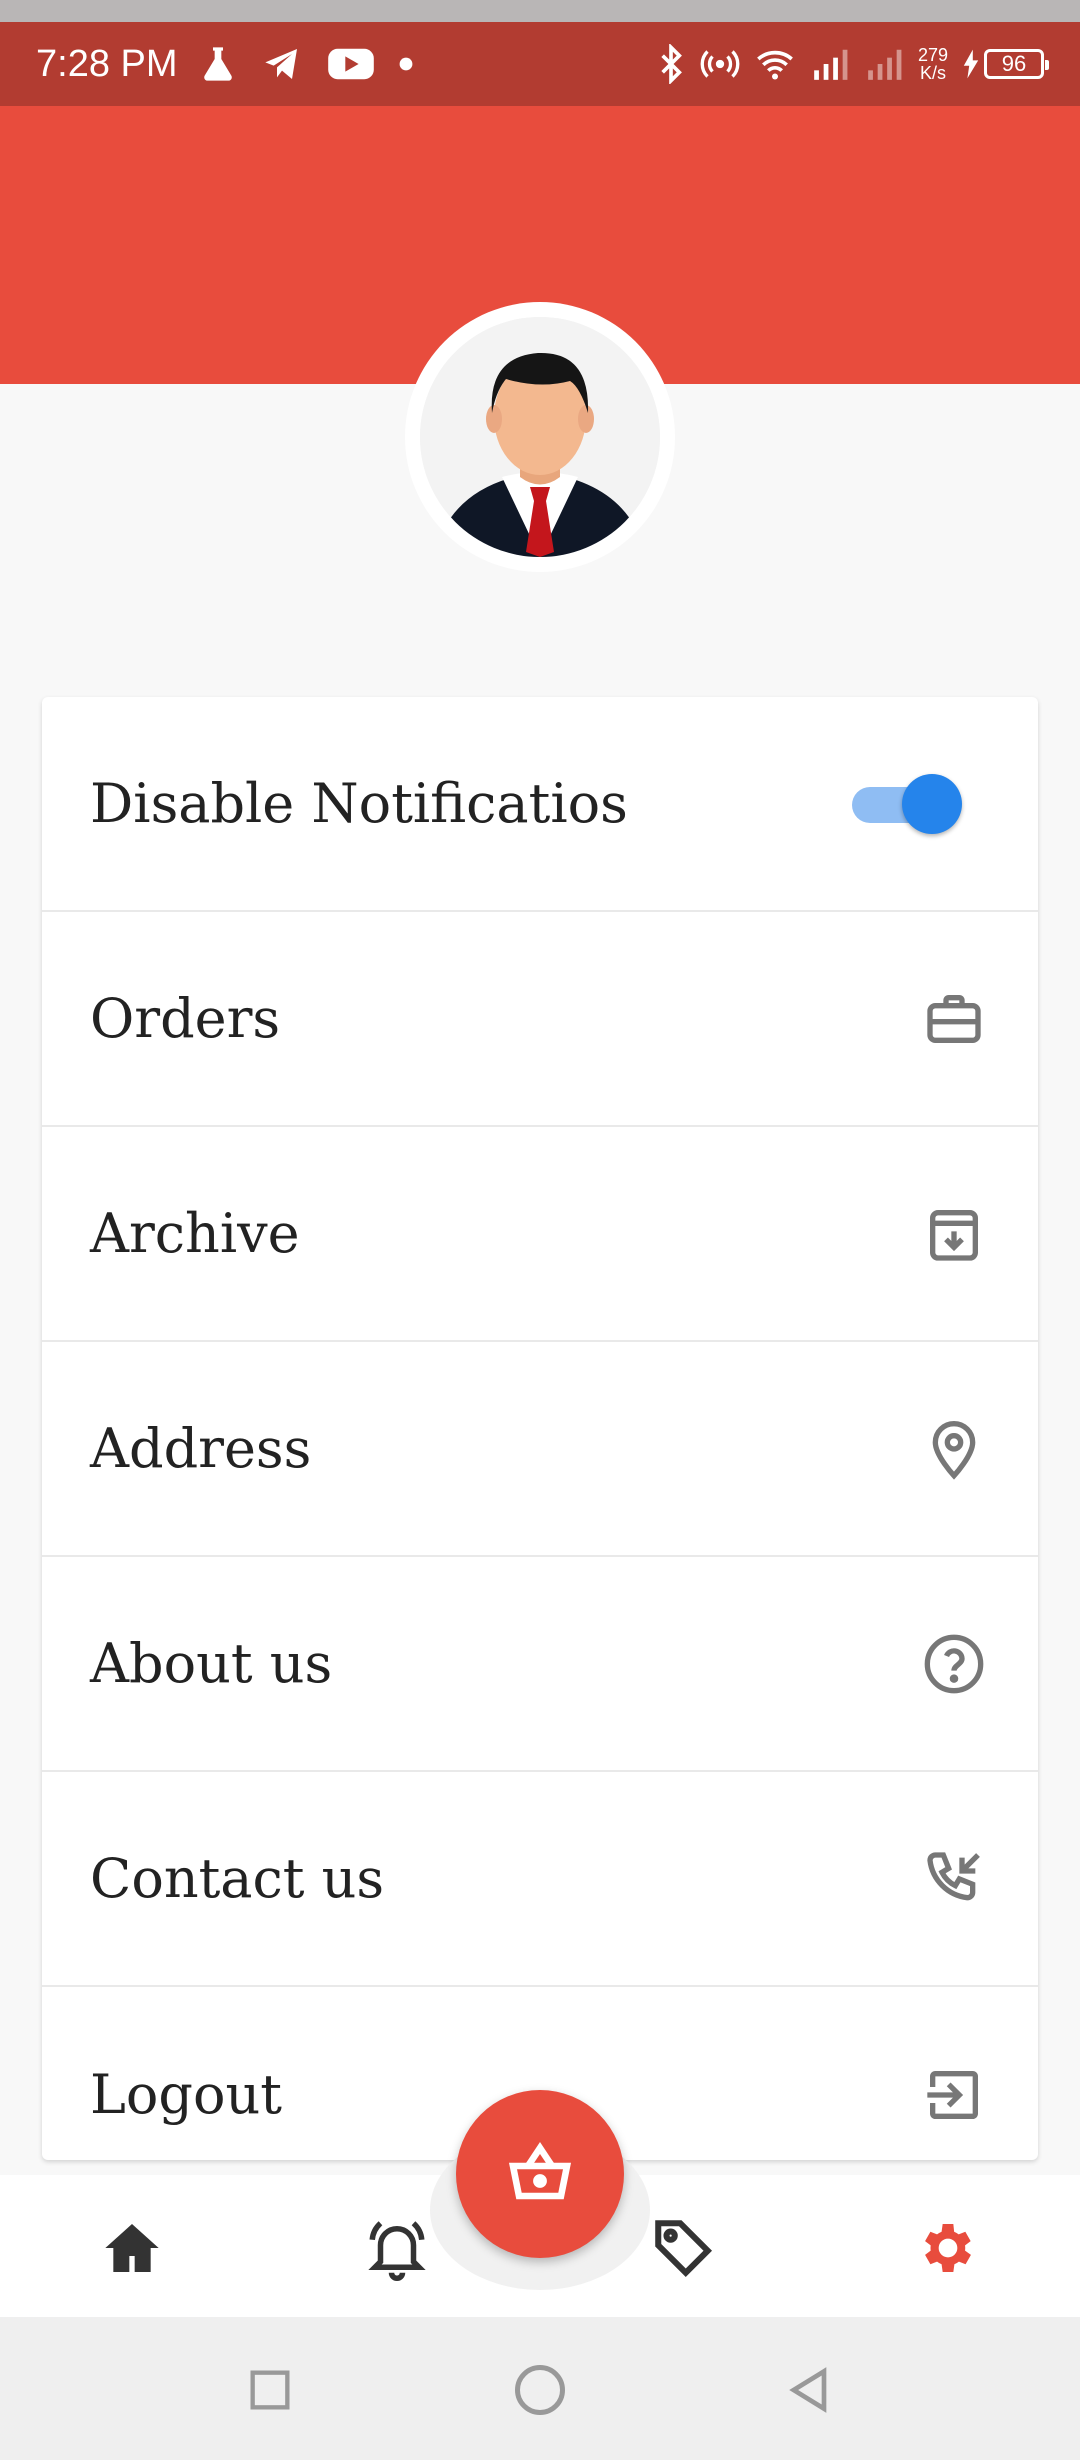  What do you see at coordinates (671, 64) in the screenshot?
I see `bluetooth-icon` at bounding box center [671, 64].